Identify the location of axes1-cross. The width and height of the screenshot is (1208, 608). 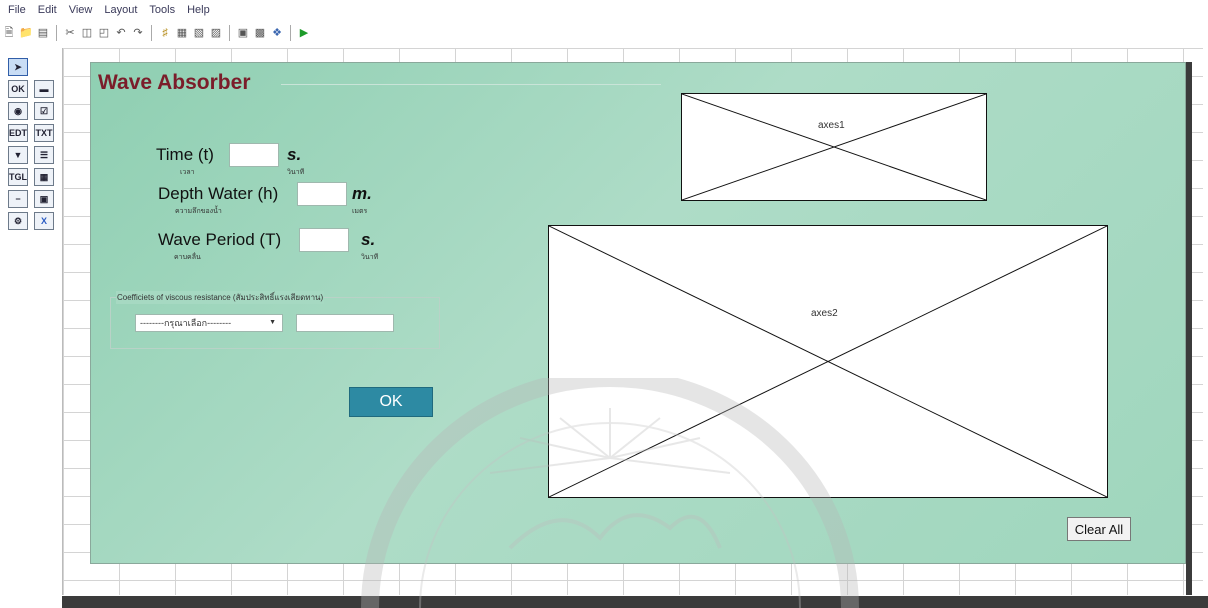
(834, 147).